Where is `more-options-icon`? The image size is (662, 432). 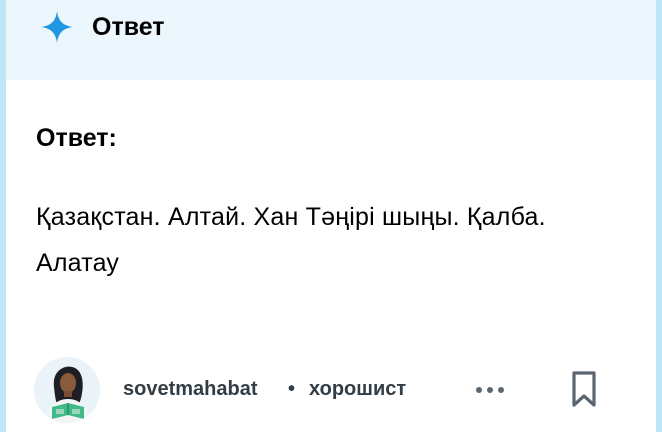
more-options-icon is located at coordinates (490, 389).